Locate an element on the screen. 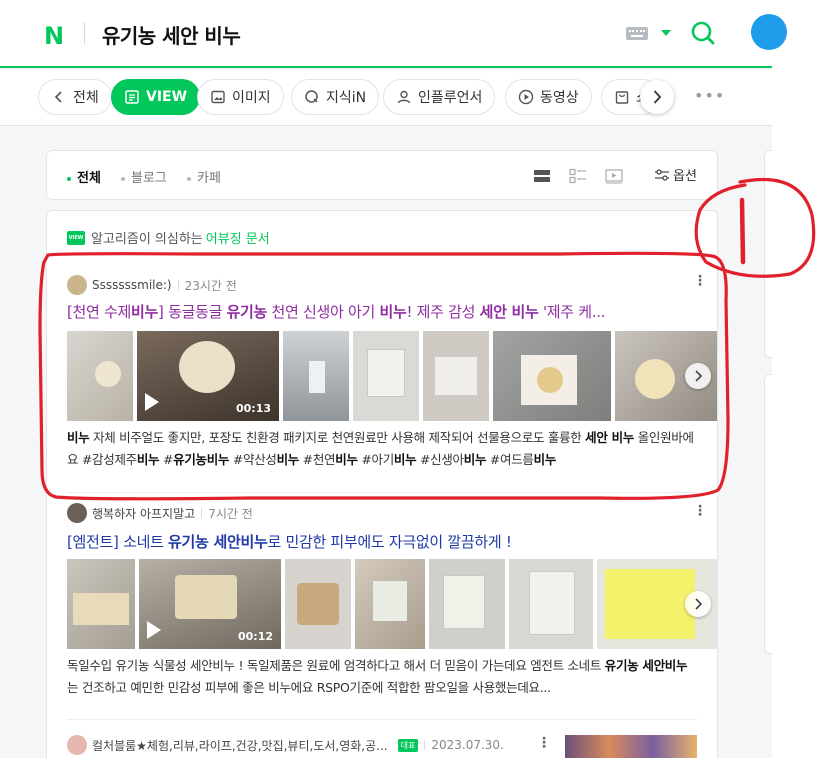 This screenshot has width=816, height=758. tab-all: 전체 is located at coordinates (75, 97).